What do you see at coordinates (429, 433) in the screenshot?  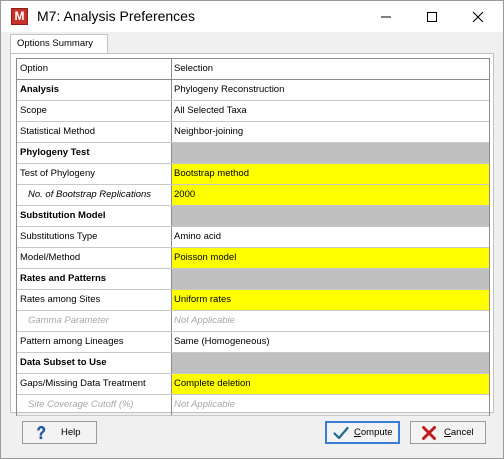 I see `x-icon` at bounding box center [429, 433].